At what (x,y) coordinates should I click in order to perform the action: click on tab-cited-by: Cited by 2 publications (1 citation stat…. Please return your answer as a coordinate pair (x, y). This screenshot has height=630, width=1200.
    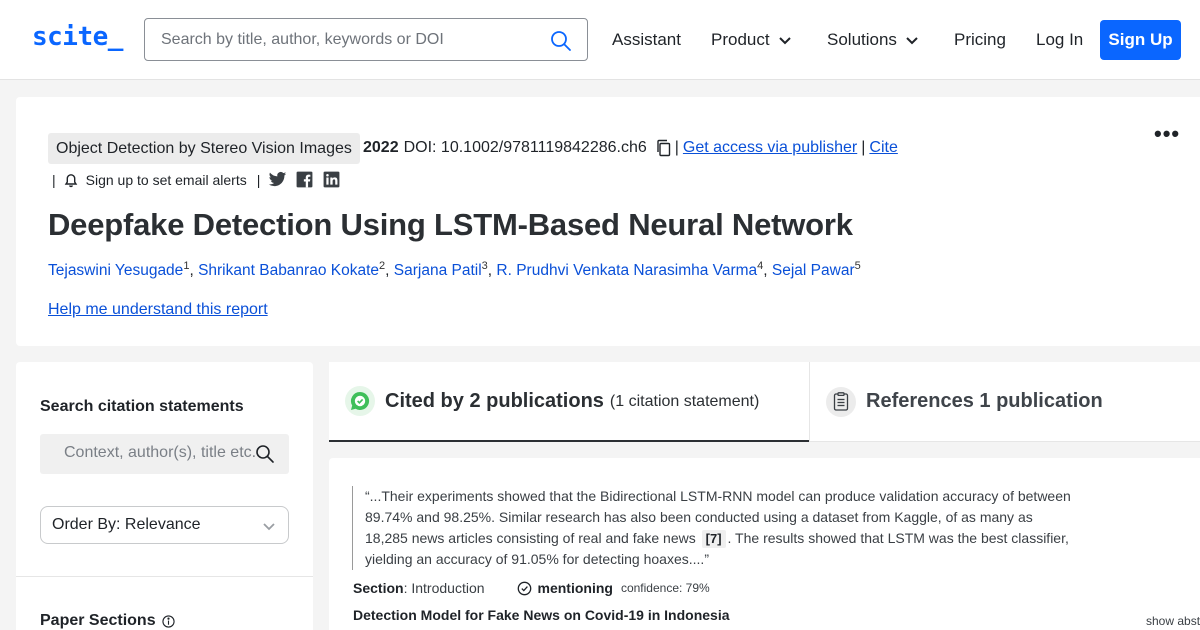
    Looking at the image, I should click on (569, 402).